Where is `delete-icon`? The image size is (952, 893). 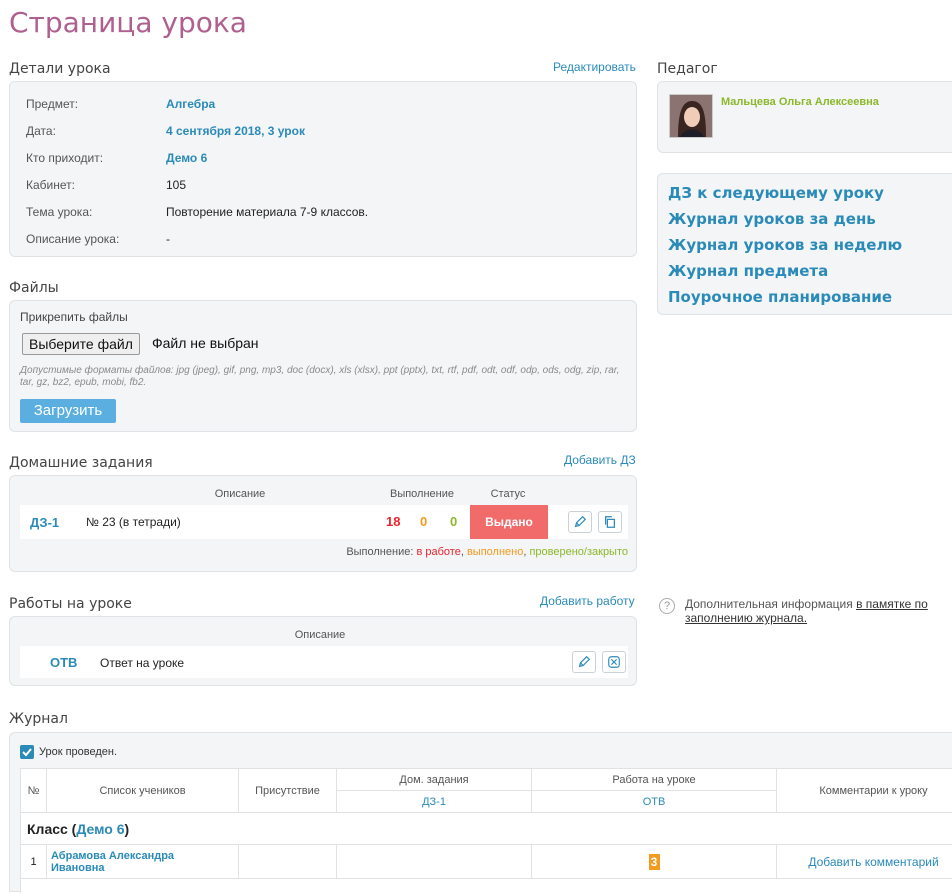
delete-icon is located at coordinates (614, 662).